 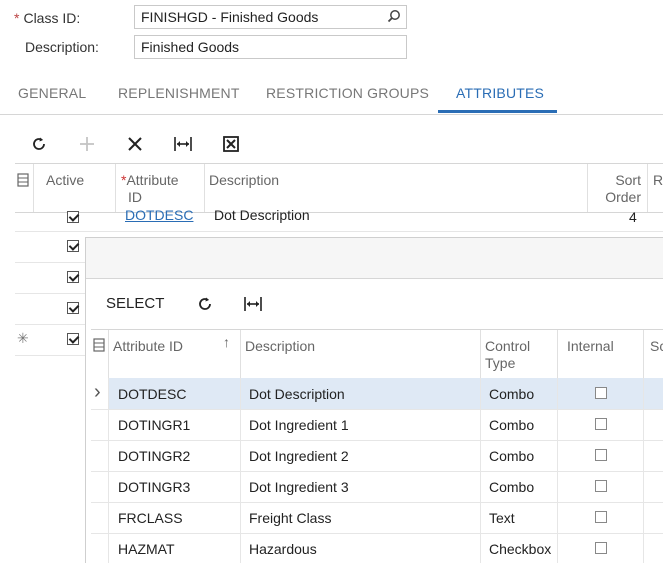 What do you see at coordinates (150, 518) in the screenshot?
I see `lookup-attribute-id: FRCLASS` at bounding box center [150, 518].